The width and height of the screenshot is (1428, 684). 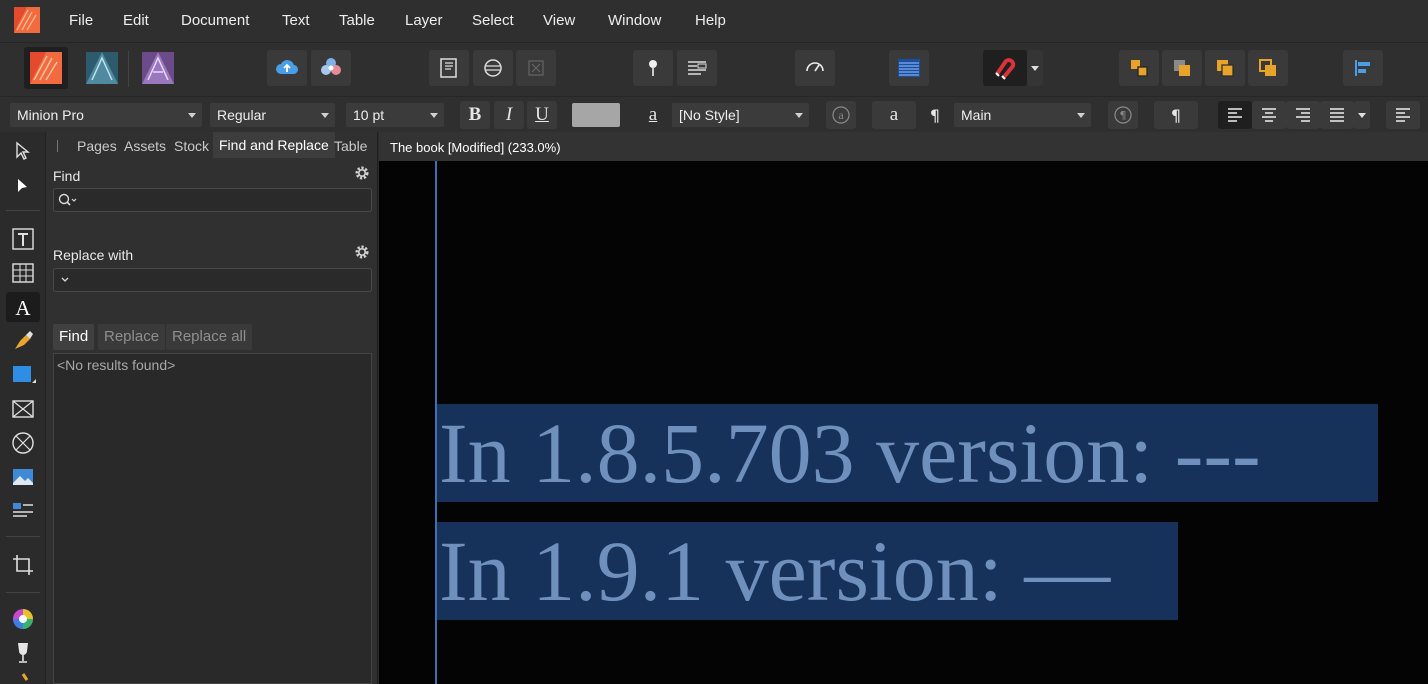 I want to click on disabled-frame-button, so click(x=536, y=68).